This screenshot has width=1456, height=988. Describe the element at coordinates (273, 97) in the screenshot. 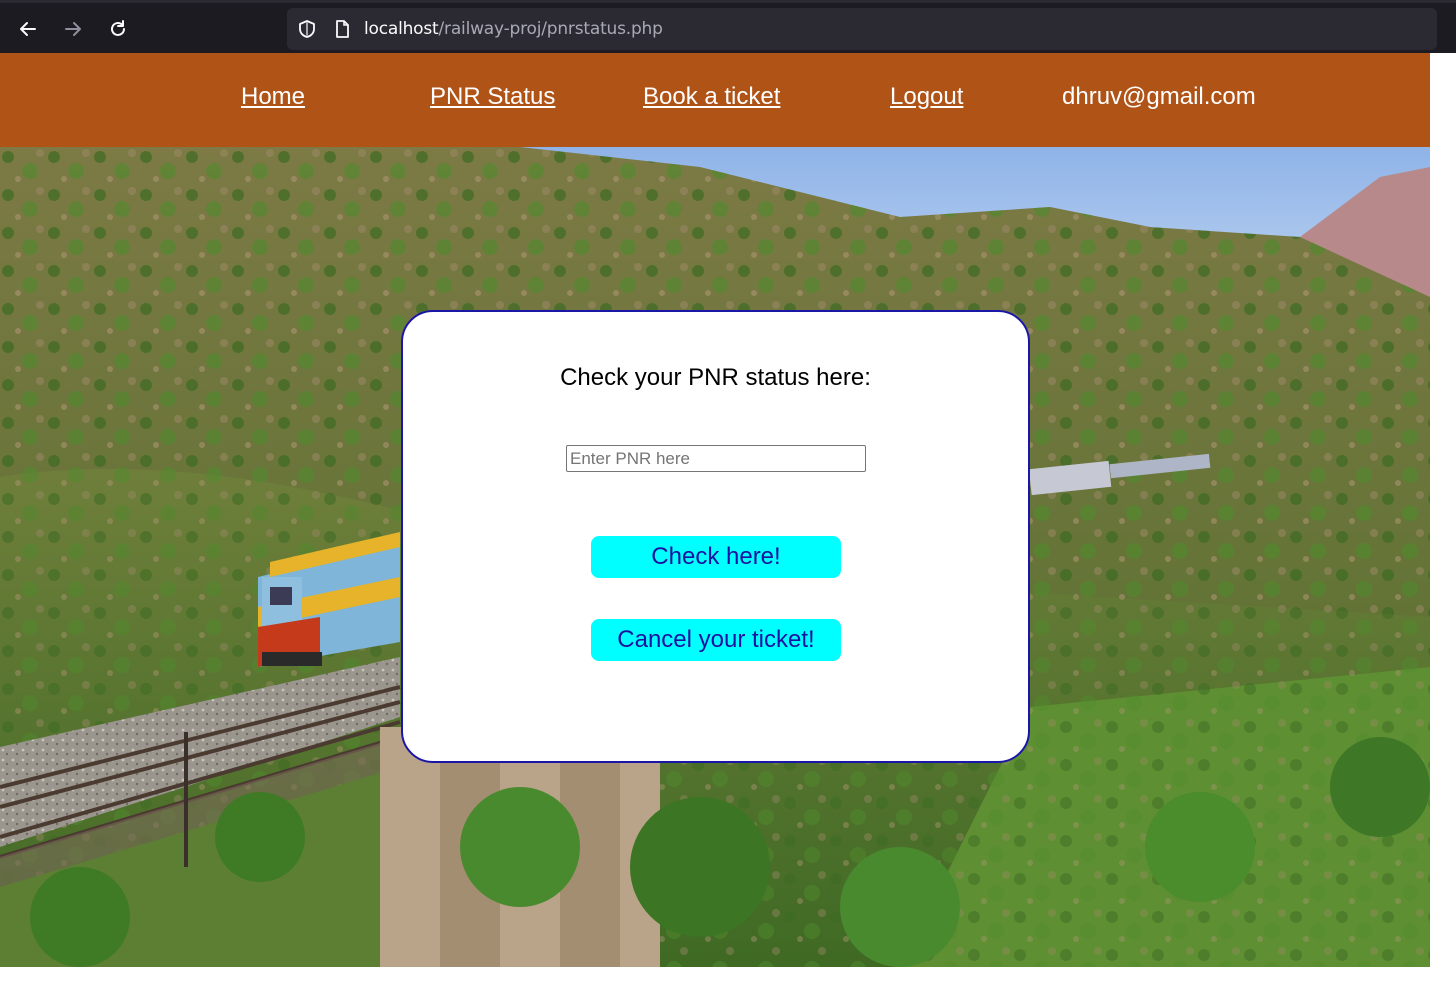

I see `nav-home-link: Home` at that location.